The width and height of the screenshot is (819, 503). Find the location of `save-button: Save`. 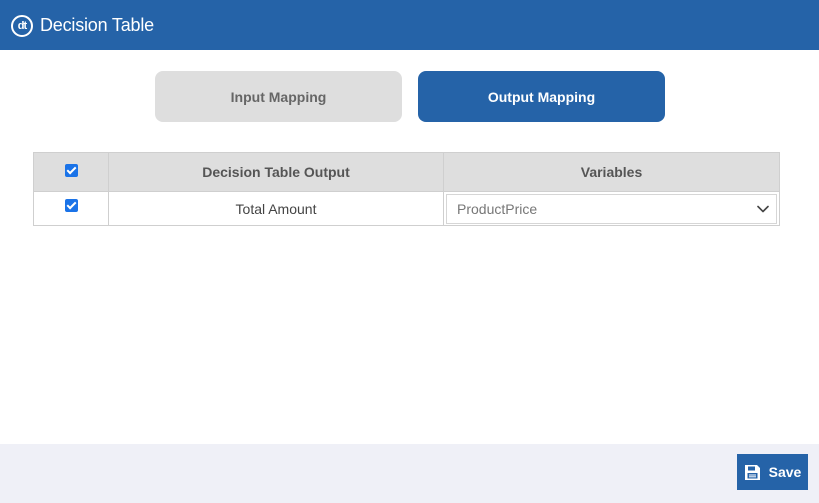

save-button: Save is located at coordinates (772, 472).